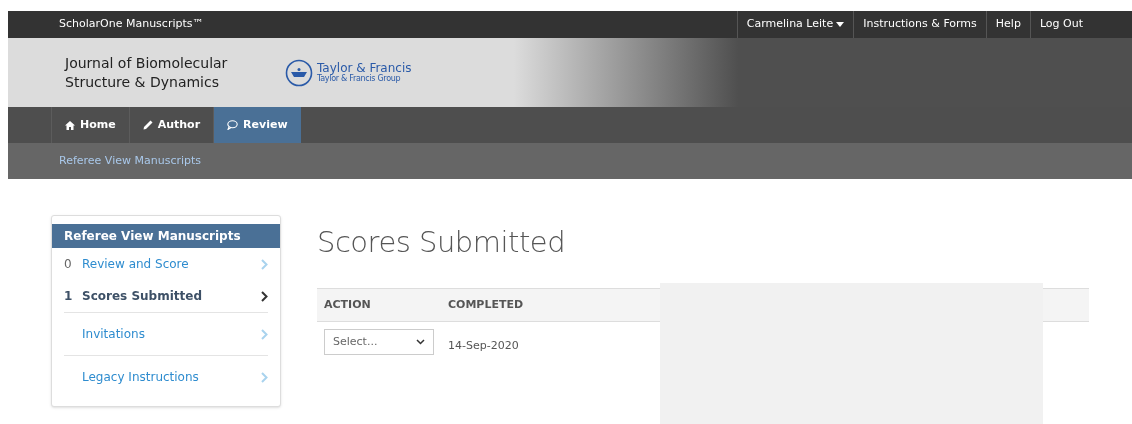  What do you see at coordinates (68, 264) in the screenshot?
I see `item-count: 0` at bounding box center [68, 264].